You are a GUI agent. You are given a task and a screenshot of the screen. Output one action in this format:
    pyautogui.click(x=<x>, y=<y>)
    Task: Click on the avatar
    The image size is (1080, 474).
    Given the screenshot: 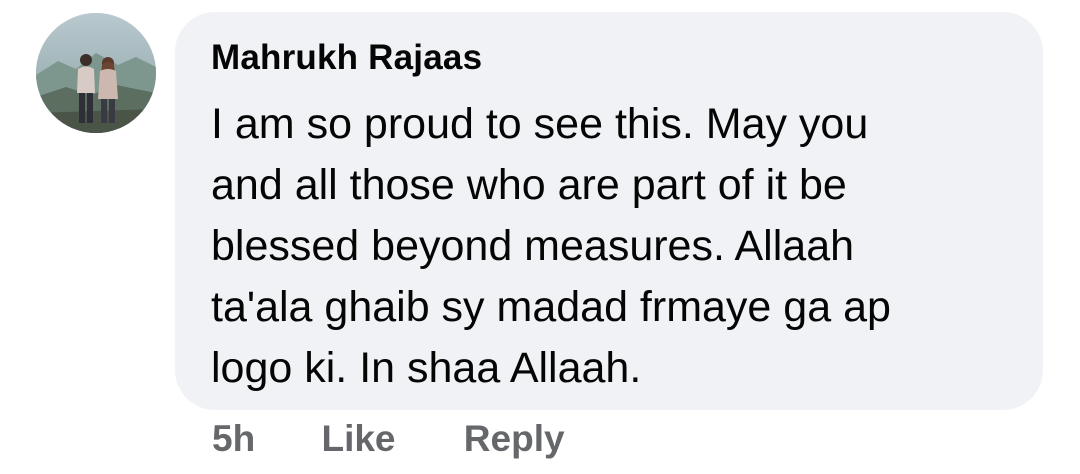 What is the action you would take?
    pyautogui.click(x=96, y=73)
    